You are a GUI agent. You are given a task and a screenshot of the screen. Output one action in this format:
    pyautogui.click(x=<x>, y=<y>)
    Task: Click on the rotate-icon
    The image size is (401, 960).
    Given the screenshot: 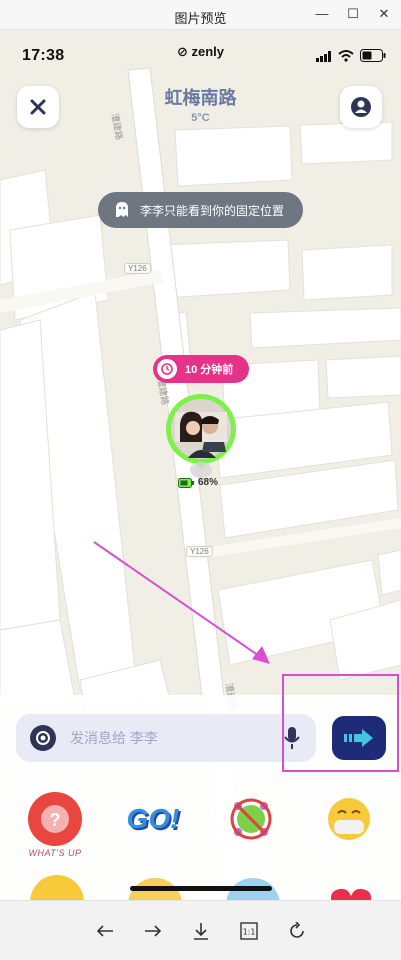 What is the action you would take?
    pyautogui.click(x=297, y=930)
    